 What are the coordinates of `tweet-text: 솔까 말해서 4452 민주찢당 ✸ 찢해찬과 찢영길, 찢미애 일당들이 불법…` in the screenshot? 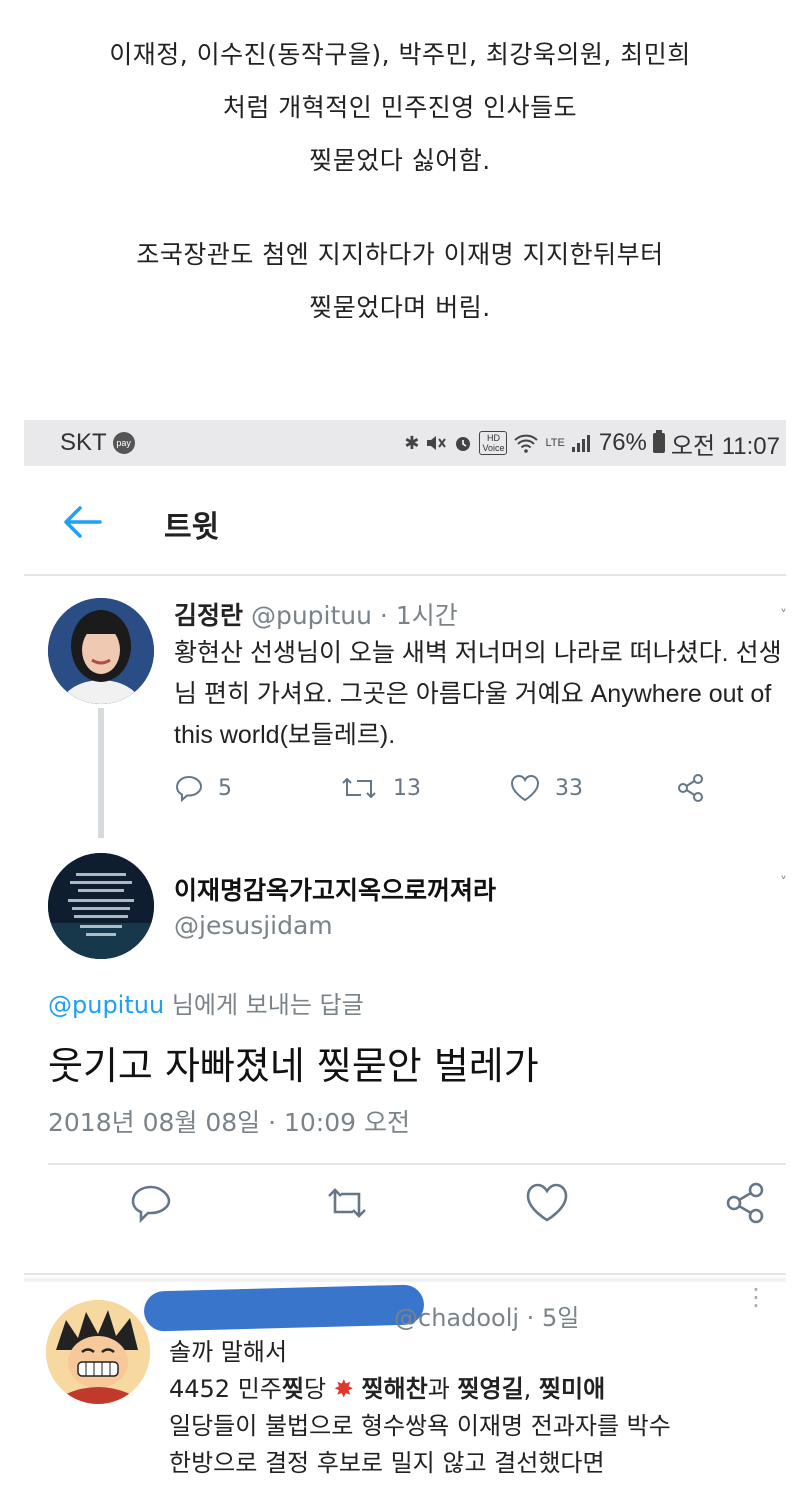 It's located at (474, 1408).